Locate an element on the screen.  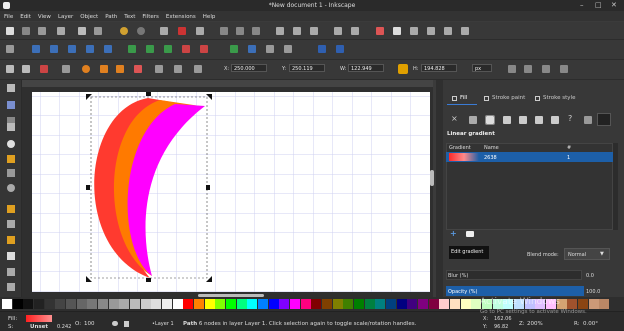
handle-sw-icon is located at coordinates (89, 279).